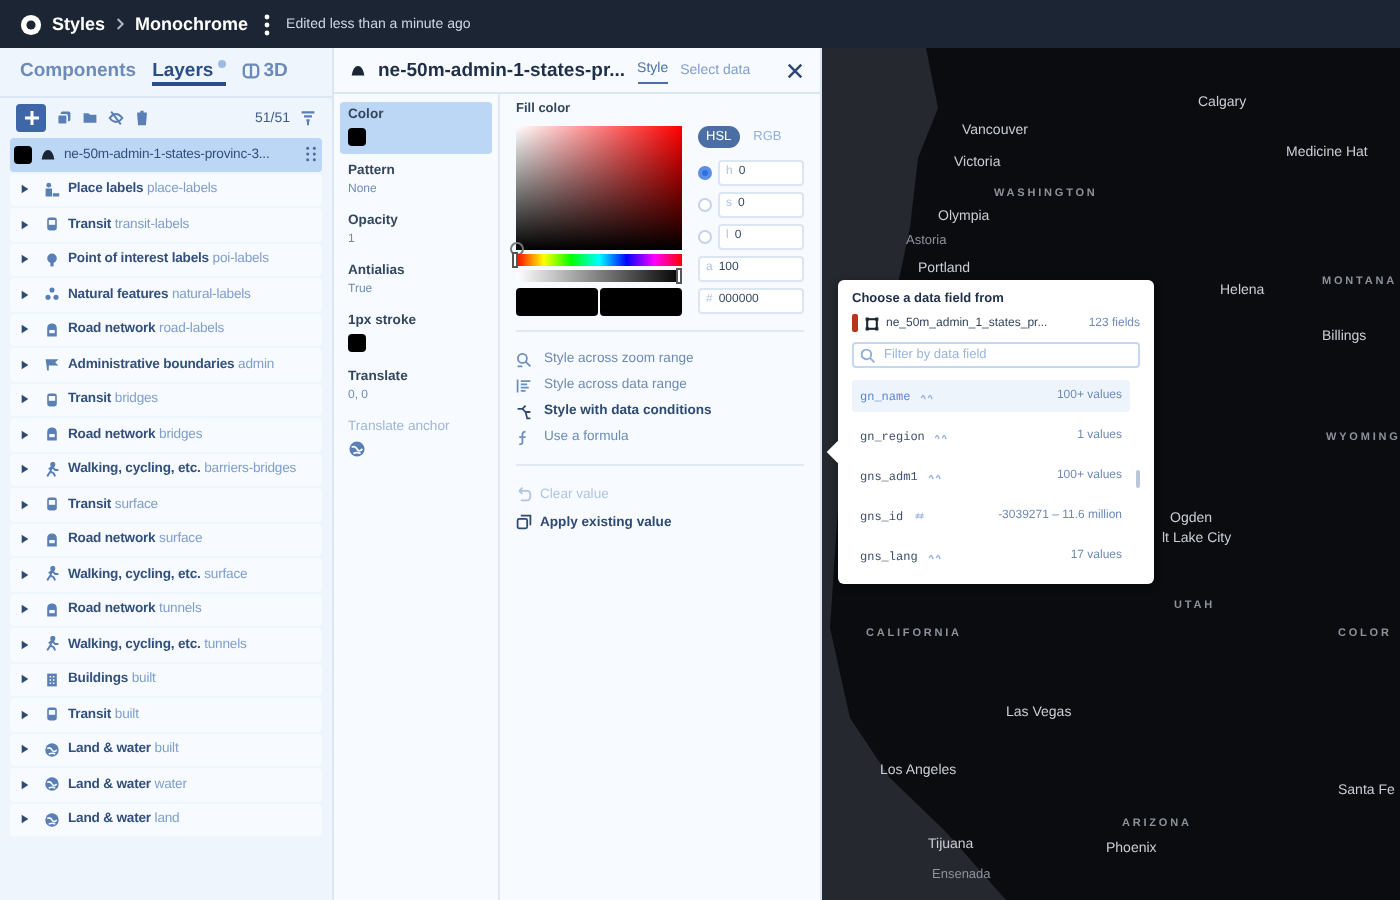 This screenshot has height=900, width=1400. What do you see at coordinates (855, 323) in the screenshot?
I see `source-color-bar` at bounding box center [855, 323].